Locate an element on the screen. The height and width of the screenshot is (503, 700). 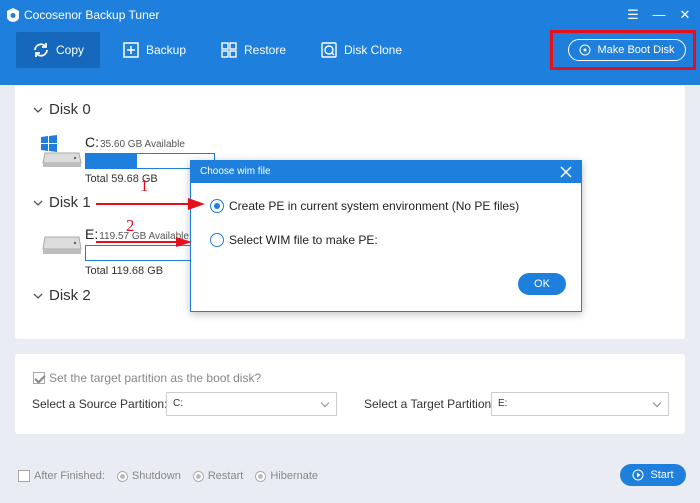
disk-0-header: Disk 0 is located at coordinates (62, 109).